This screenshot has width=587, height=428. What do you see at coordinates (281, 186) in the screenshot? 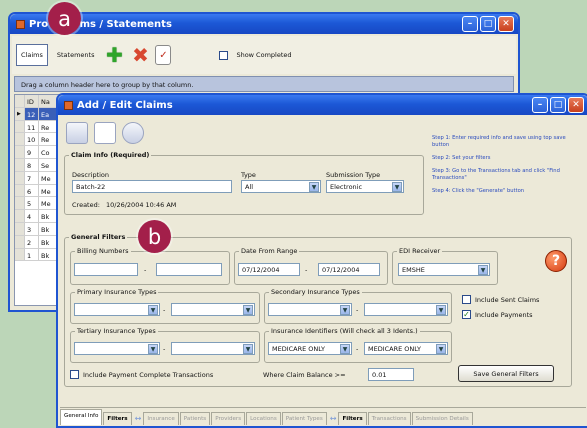
I see `type-select: All ▼` at bounding box center [281, 186].